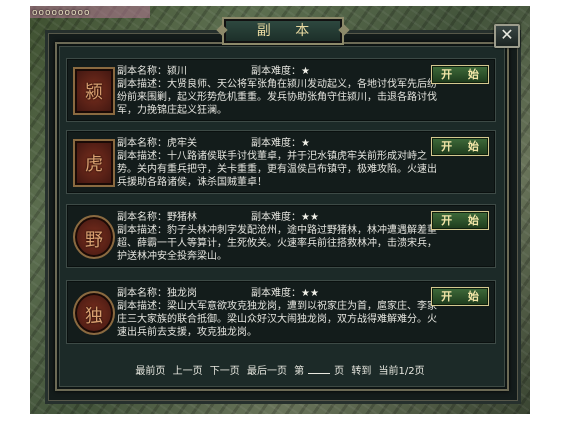 The image size is (562, 422). Describe the element at coordinates (319, 369) in the screenshot. I see `page-number-input` at that location.